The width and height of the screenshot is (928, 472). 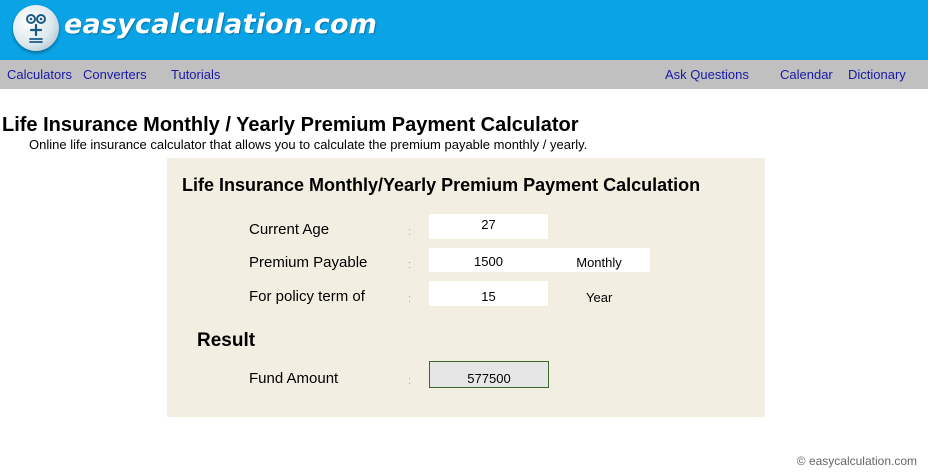 What do you see at coordinates (488, 226) in the screenshot?
I see `current-age-input: 27` at bounding box center [488, 226].